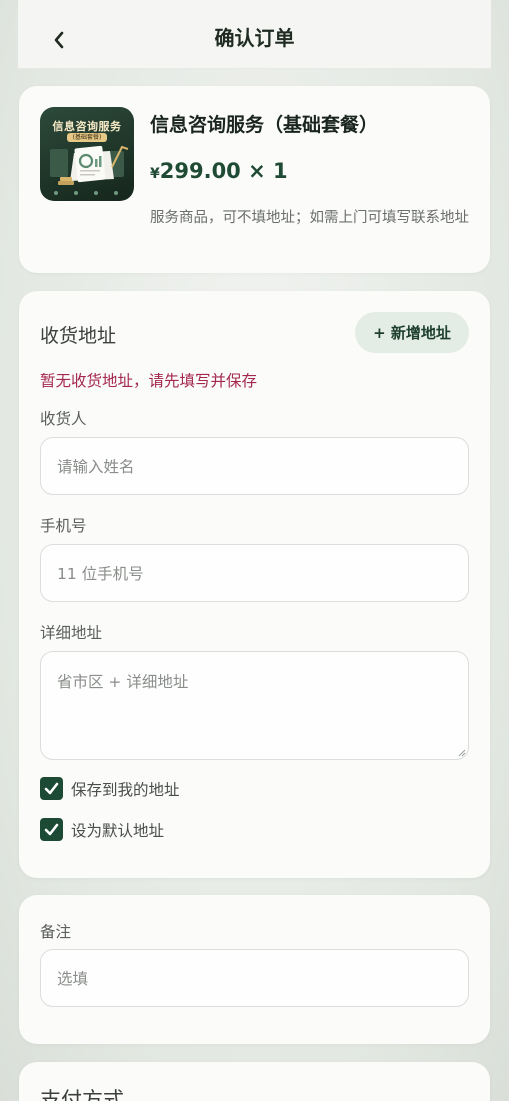 This screenshot has width=509, height=1101. What do you see at coordinates (254, 705) in the screenshot?
I see `detail-address-textarea: 省市区 + 详细地址` at bounding box center [254, 705].